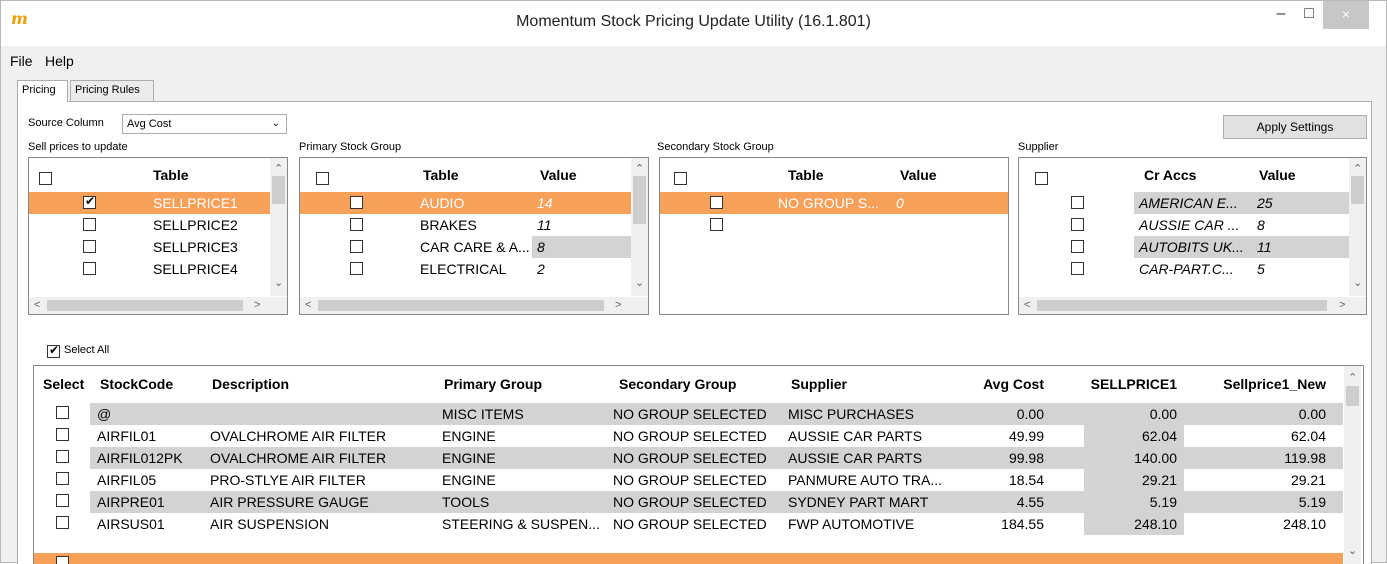 Image resolution: width=1387 pixels, height=564 pixels. Describe the element at coordinates (1004, 384) in the screenshot. I see `column-header-avg-cost: Avg Cost` at that location.